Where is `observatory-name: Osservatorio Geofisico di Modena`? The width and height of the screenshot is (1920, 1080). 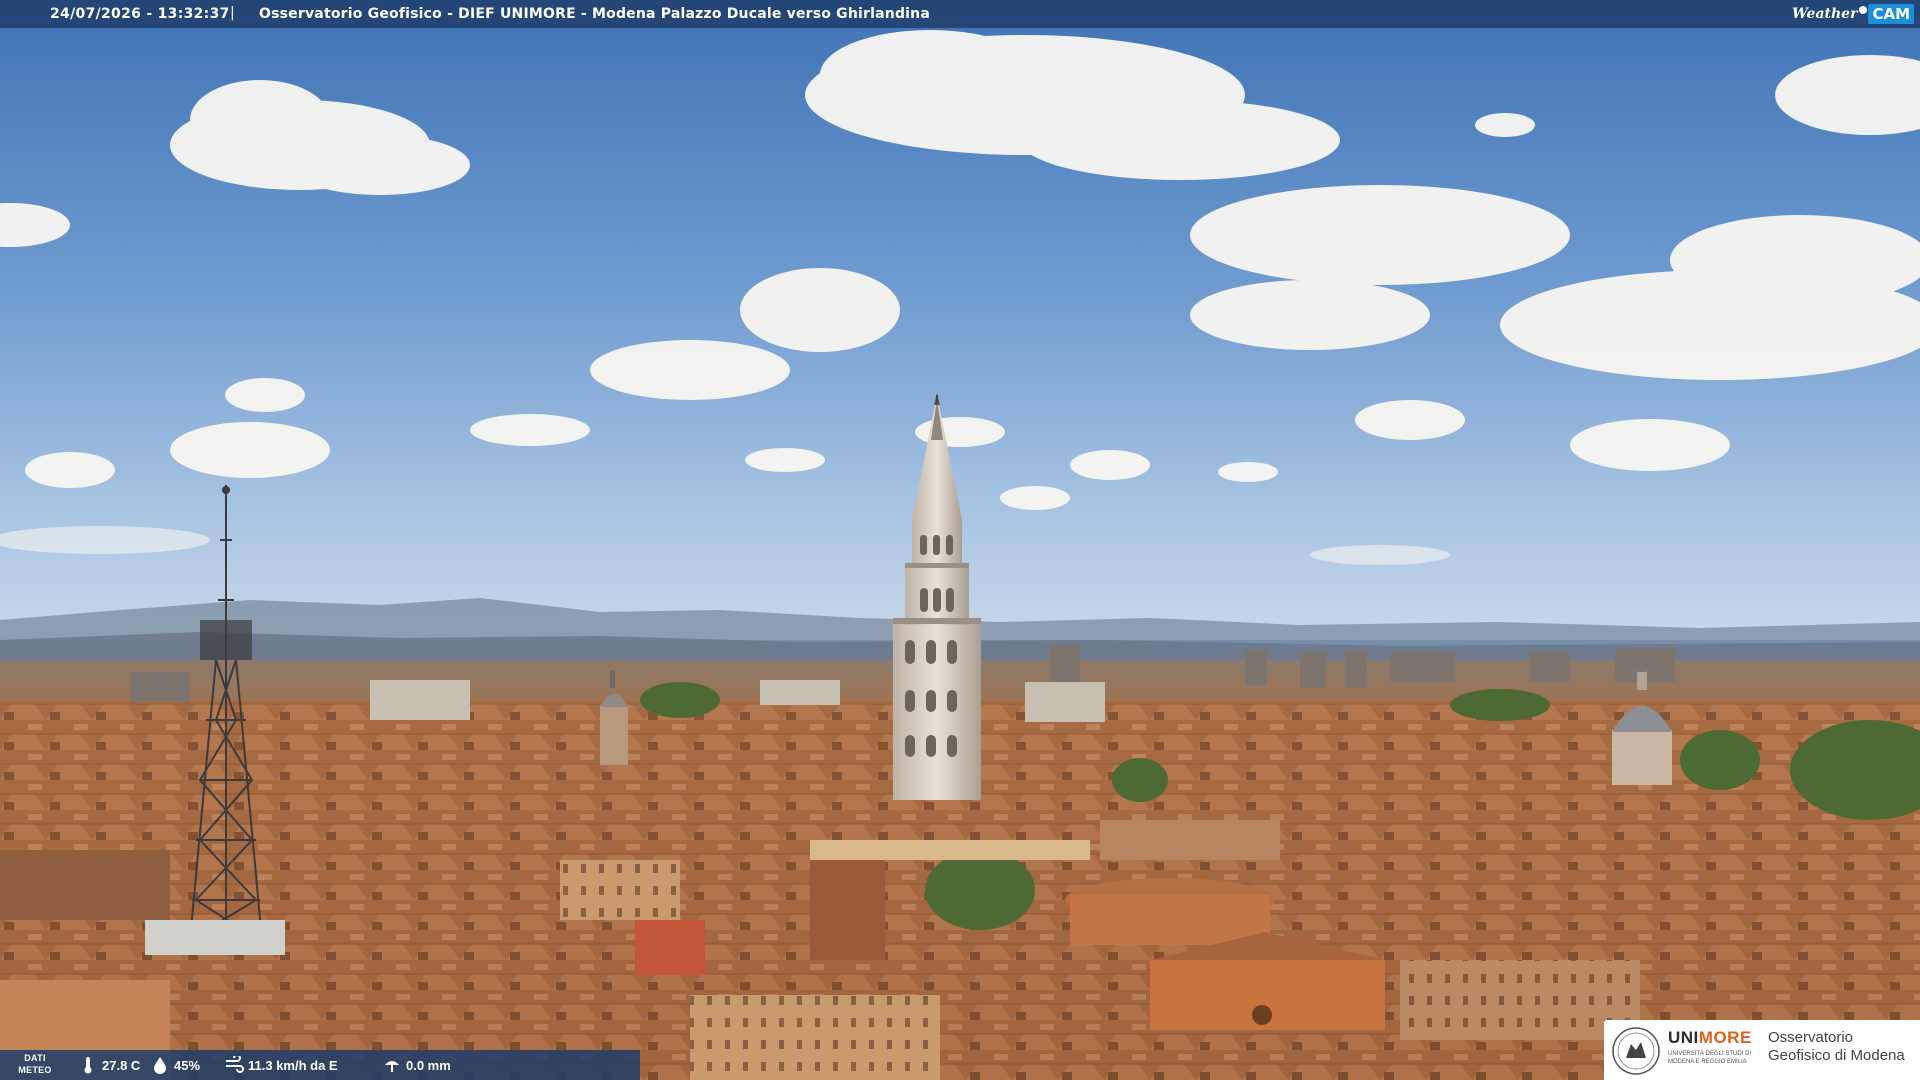
observatory-name: Osservatorio Geofisico di Modena is located at coordinates (1836, 1046).